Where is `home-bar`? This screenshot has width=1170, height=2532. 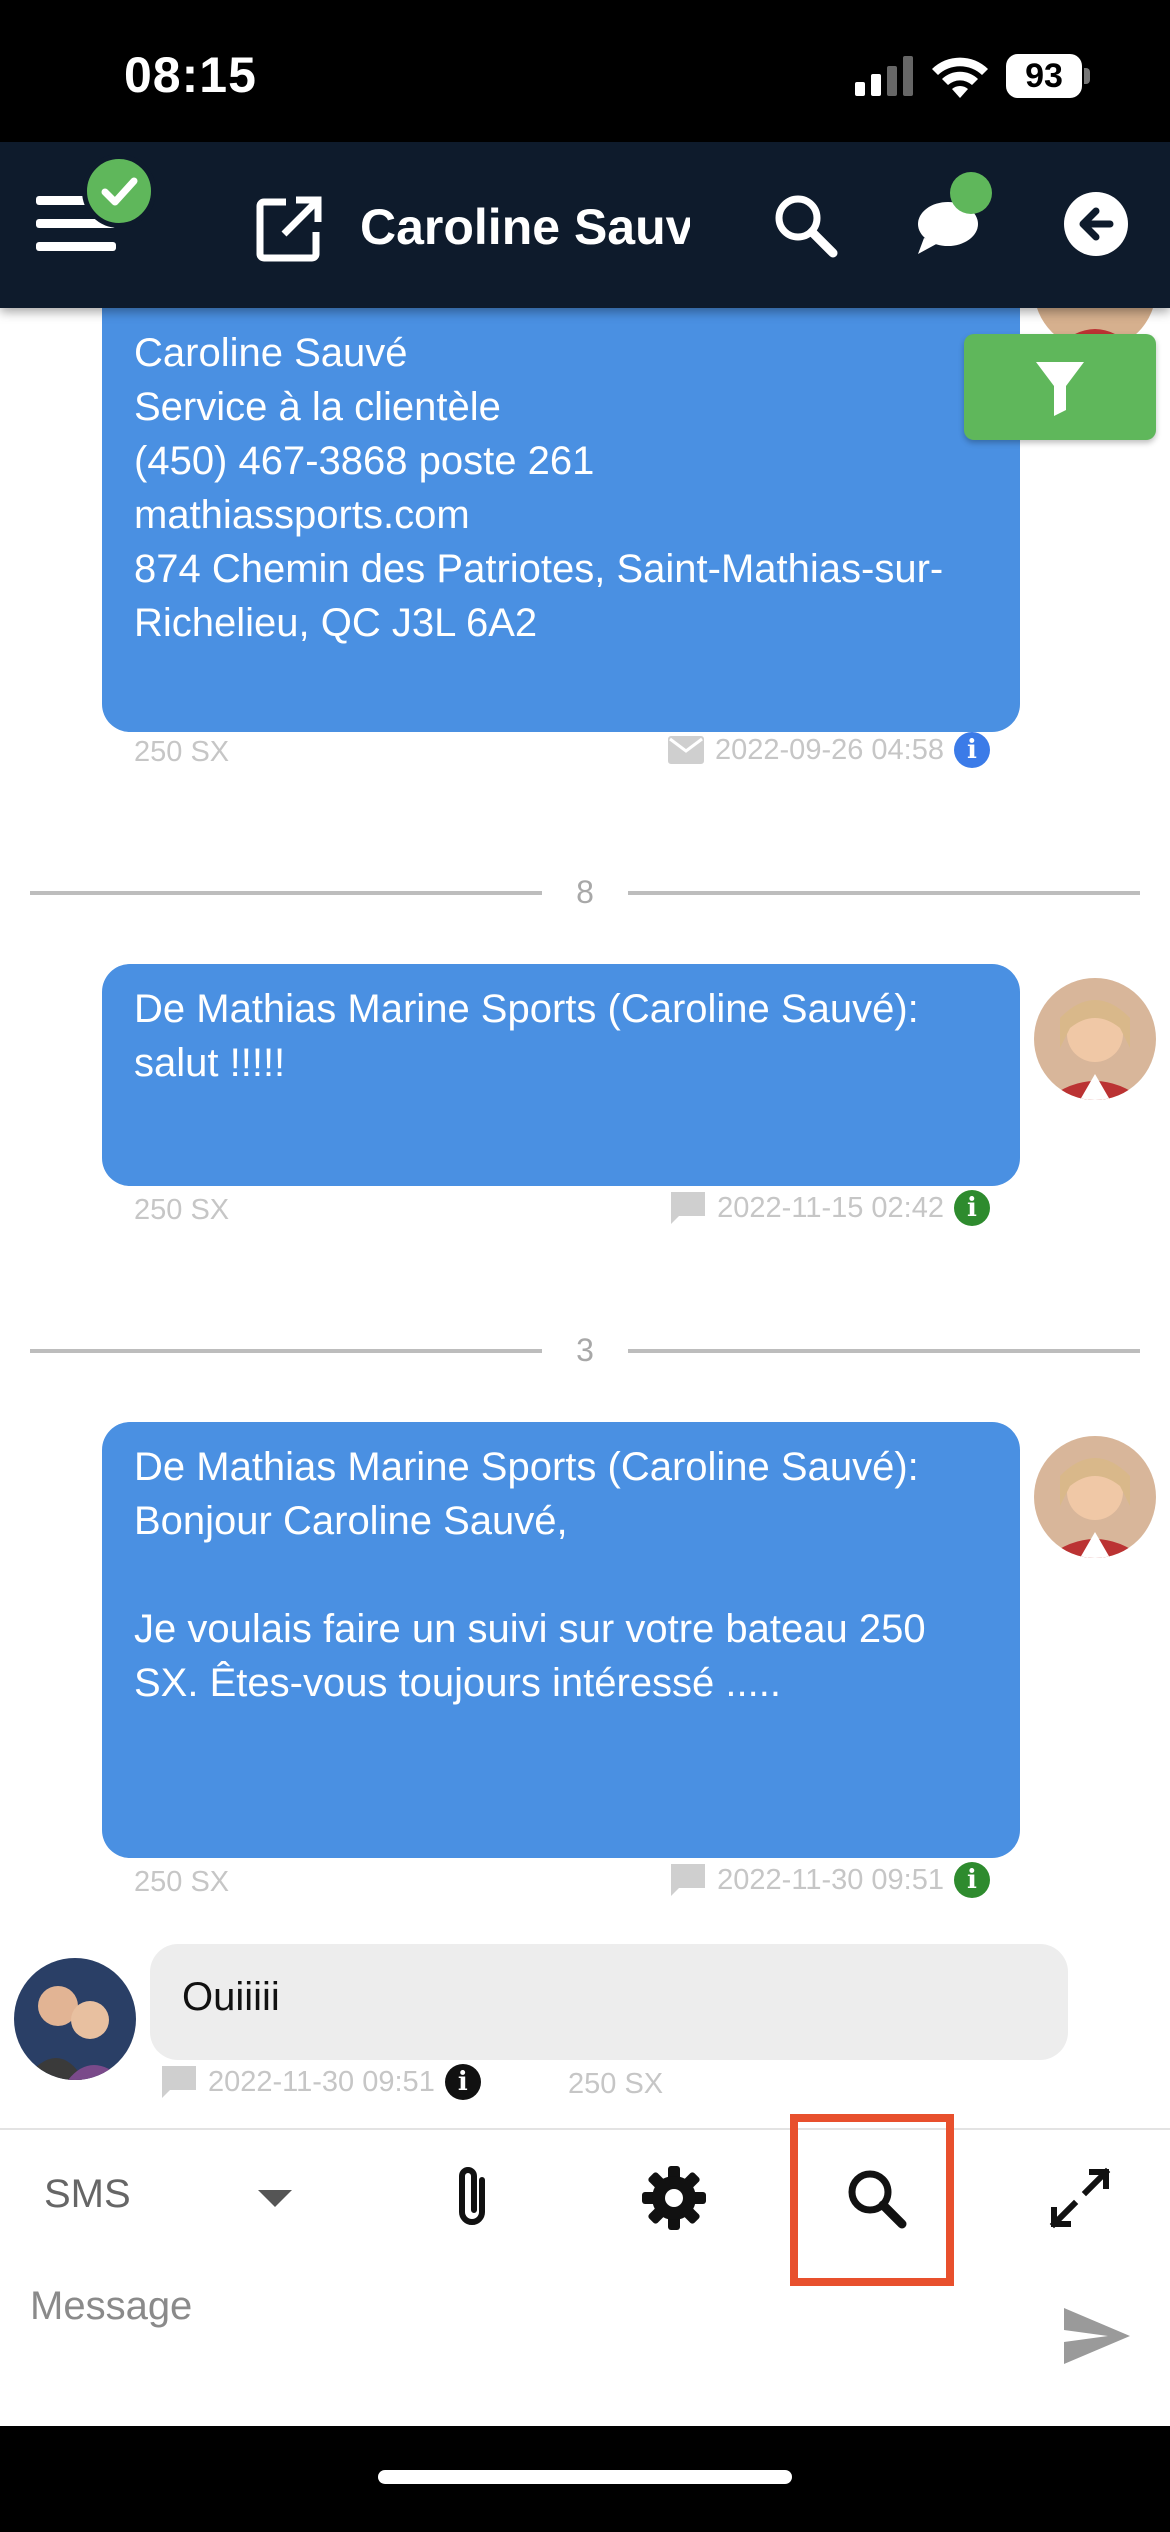
home-bar is located at coordinates (585, 2479).